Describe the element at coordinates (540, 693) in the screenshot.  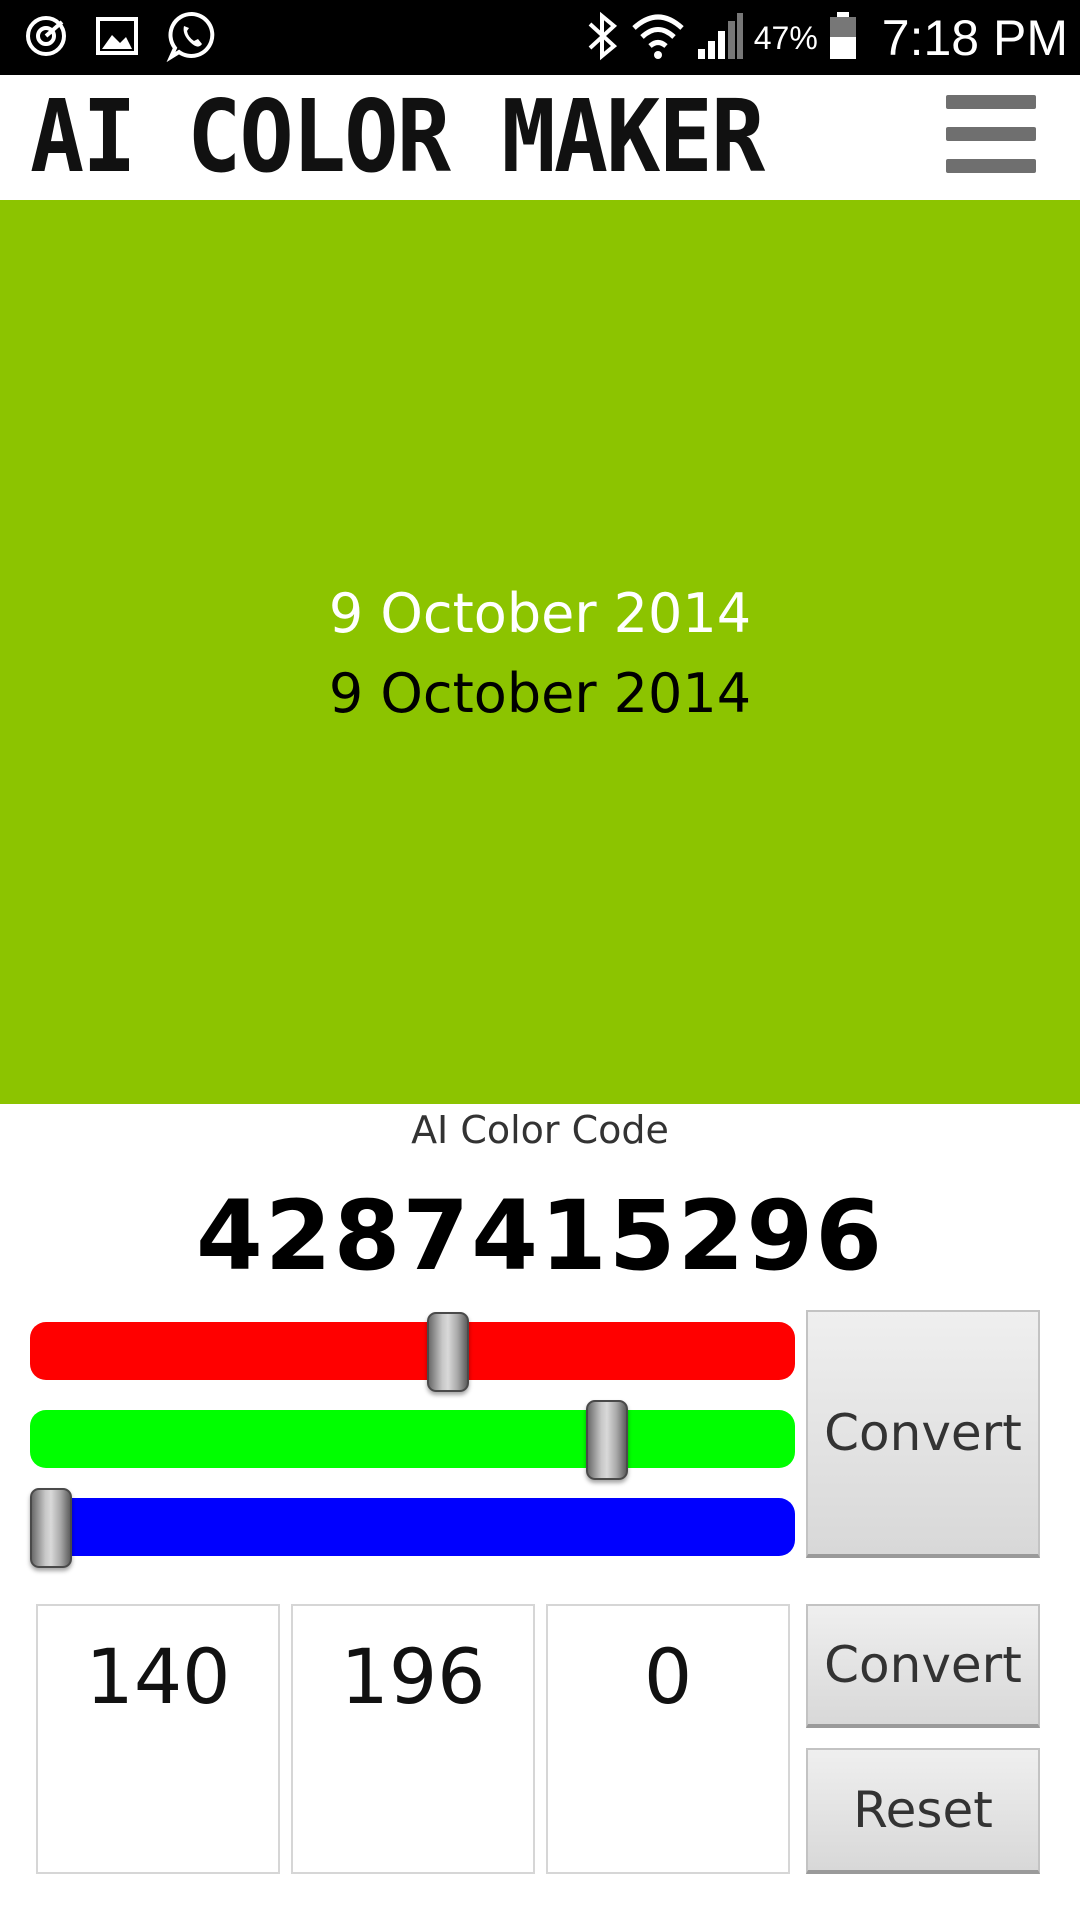
I see `preview-date-dark: 9 October 2014` at that location.